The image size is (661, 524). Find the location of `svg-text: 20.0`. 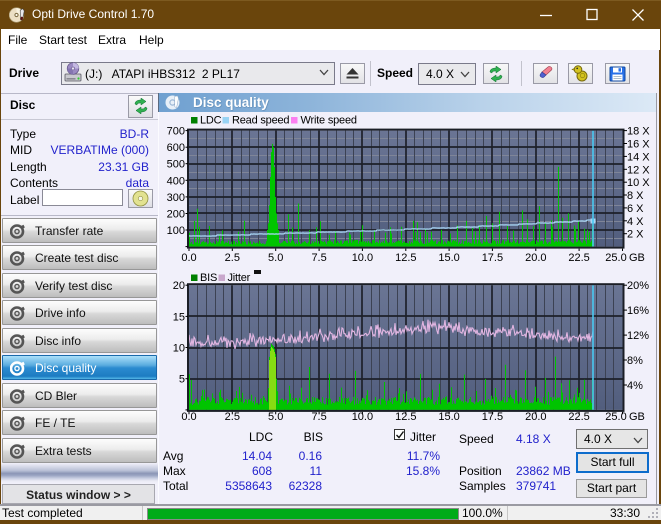

svg-text: 20.0 is located at coordinates (535, 258).